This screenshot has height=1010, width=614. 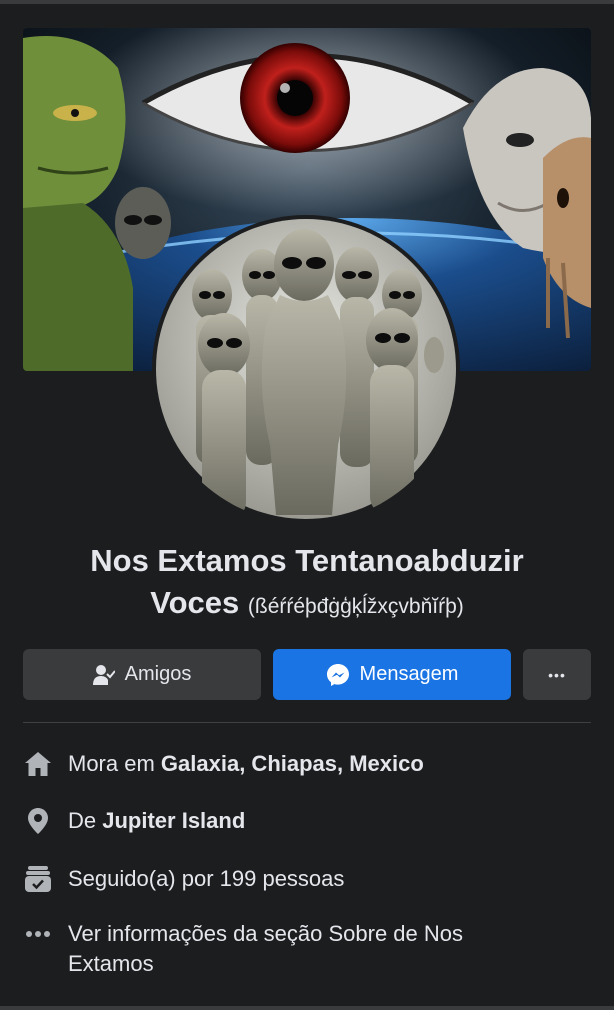 I want to click on info-lives-in: Mora em Galaxia, Chiapas, Mexico, so click(x=307, y=764).